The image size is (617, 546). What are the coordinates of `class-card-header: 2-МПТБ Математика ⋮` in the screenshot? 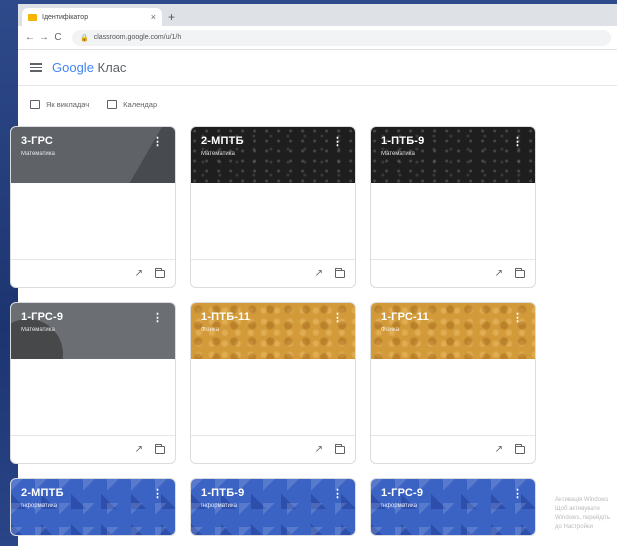 It's located at (273, 155).